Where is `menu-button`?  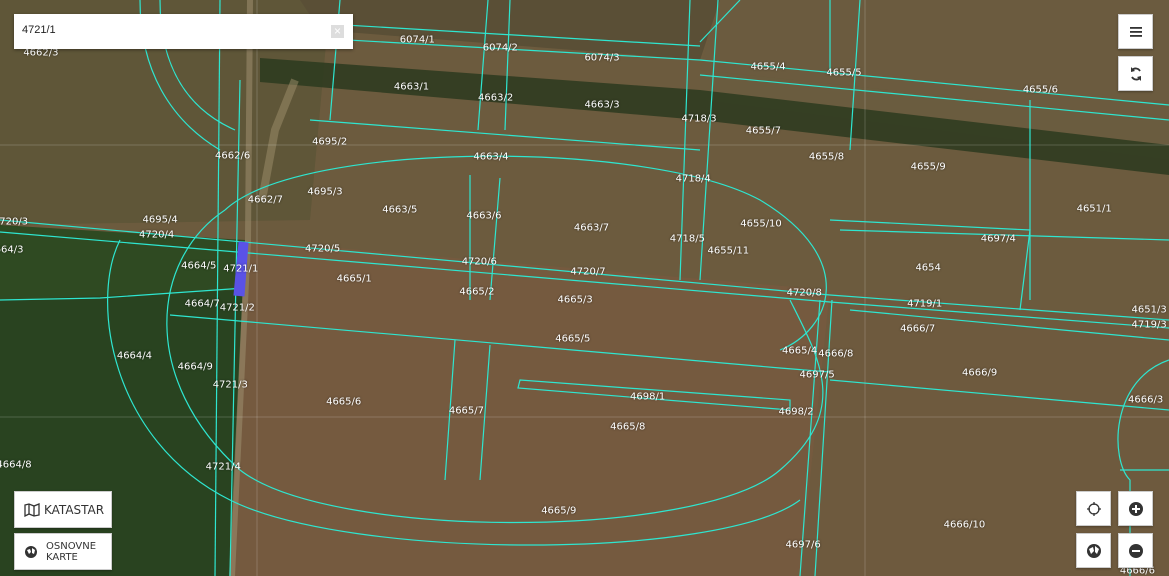
menu-button is located at coordinates (1135, 31).